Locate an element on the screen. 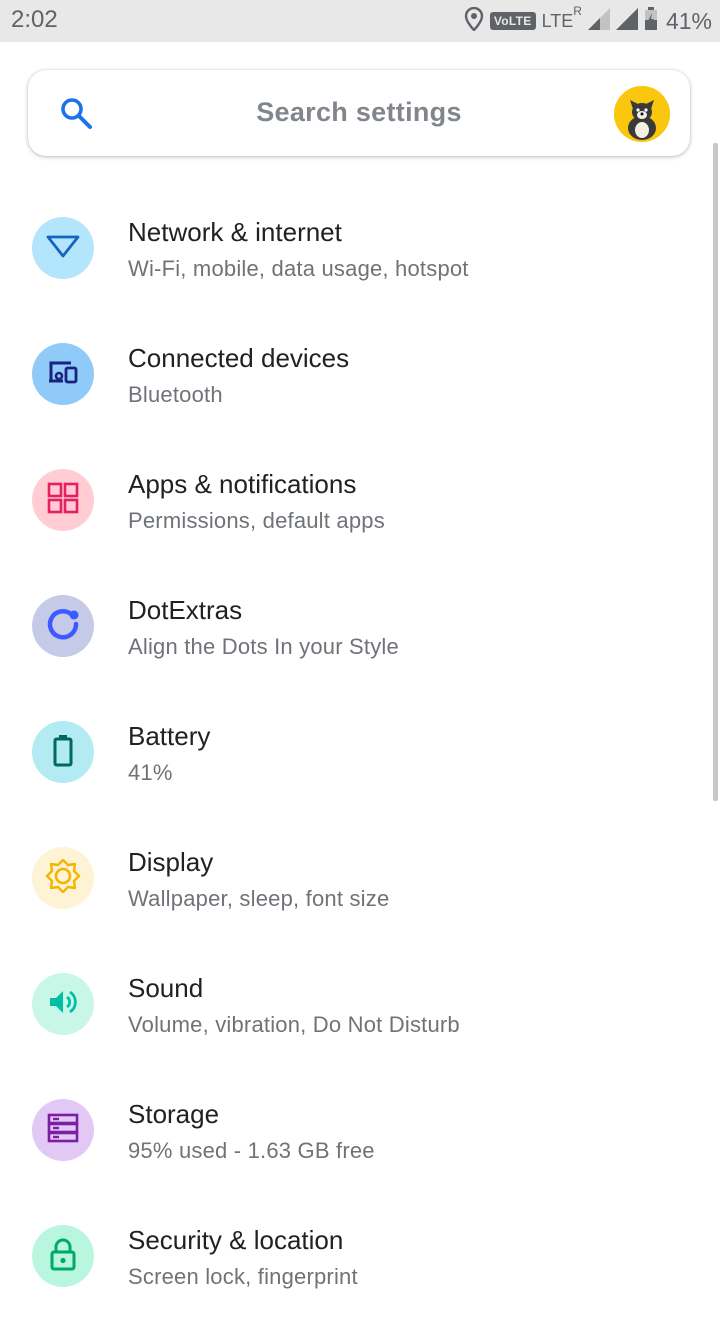 This screenshot has width=720, height=1323. setting-title: Sound is located at coordinates (166, 988).